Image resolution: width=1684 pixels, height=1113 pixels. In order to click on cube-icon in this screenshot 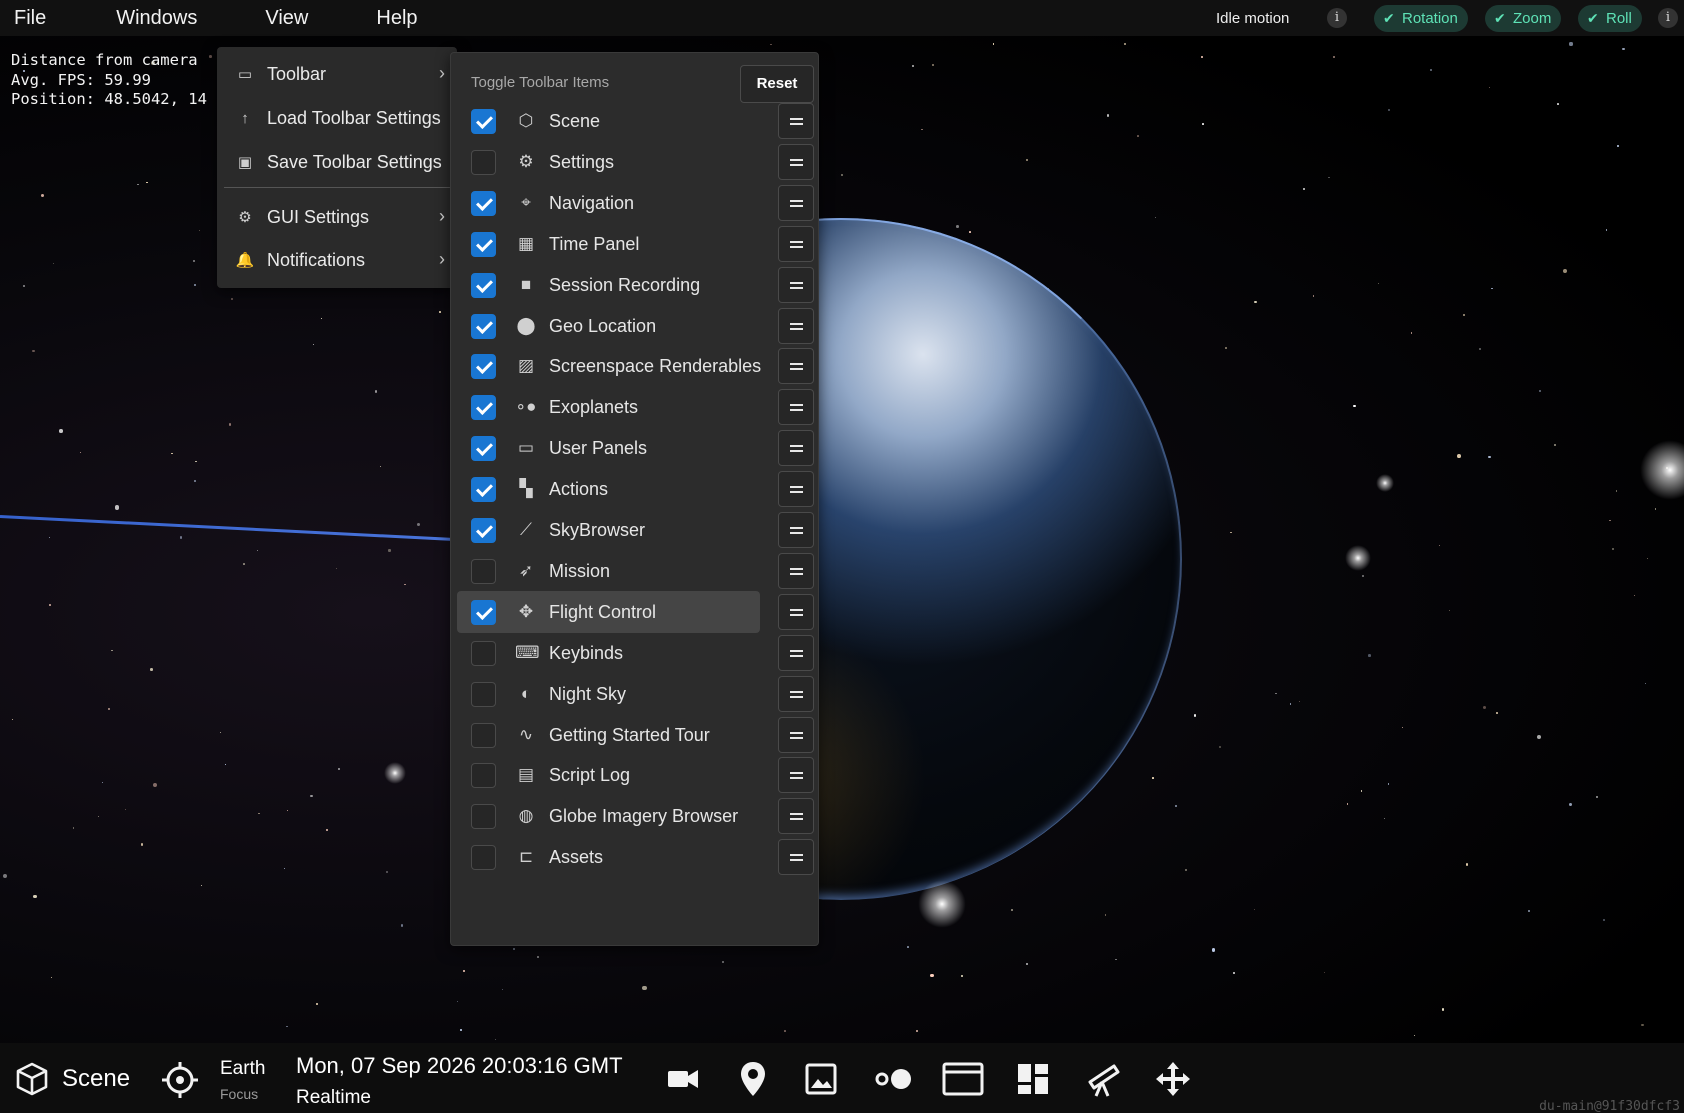, I will do `click(32, 1079)`.